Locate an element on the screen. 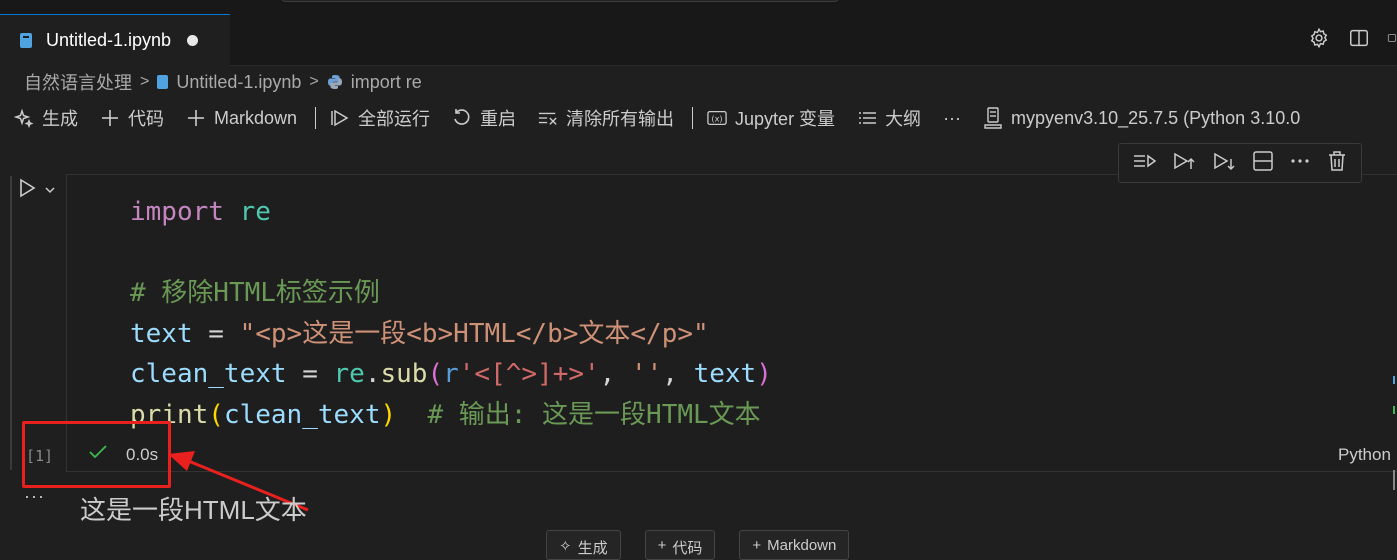 The height and width of the screenshot is (560, 1397). more-icon is located at coordinates (1300, 163).